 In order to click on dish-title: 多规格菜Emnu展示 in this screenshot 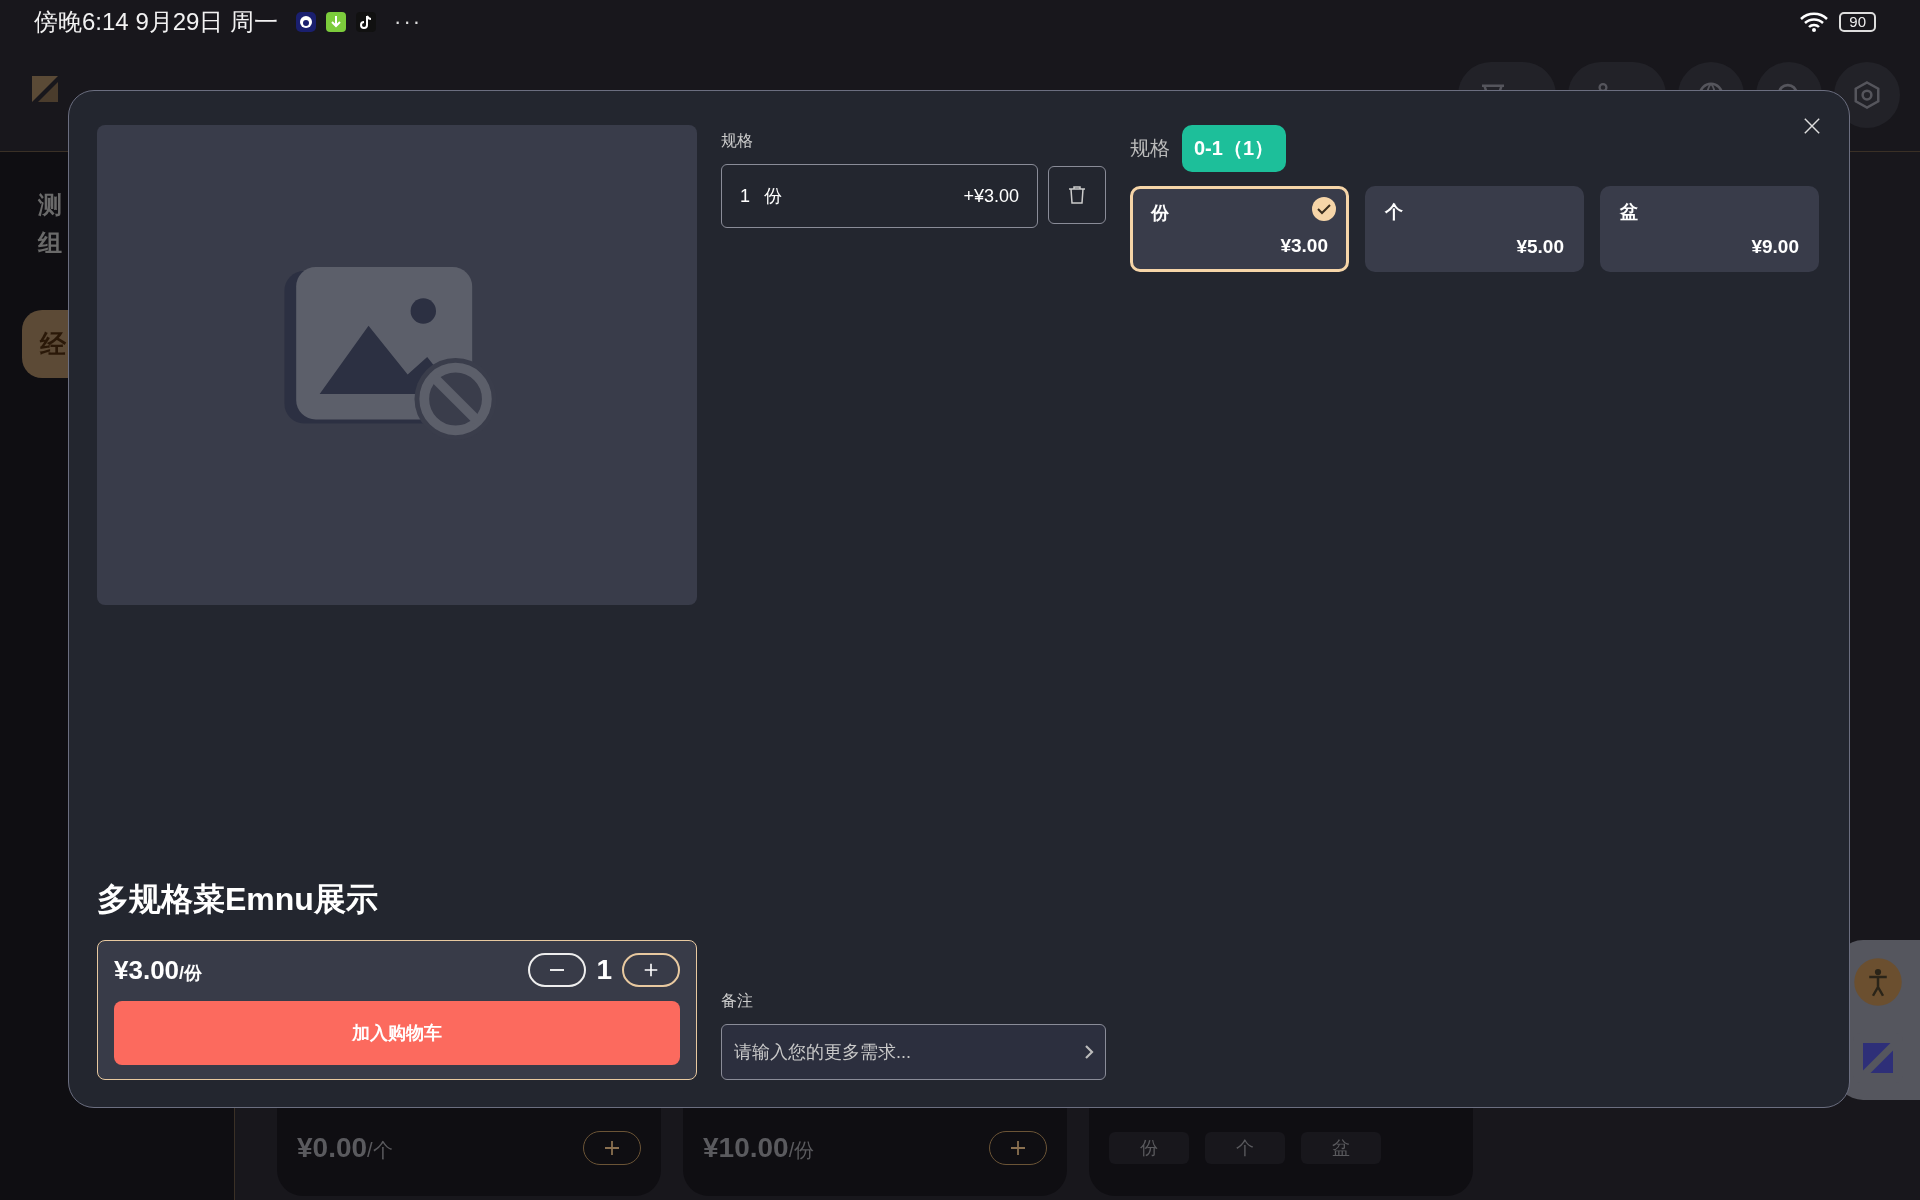, I will do `click(238, 899)`.